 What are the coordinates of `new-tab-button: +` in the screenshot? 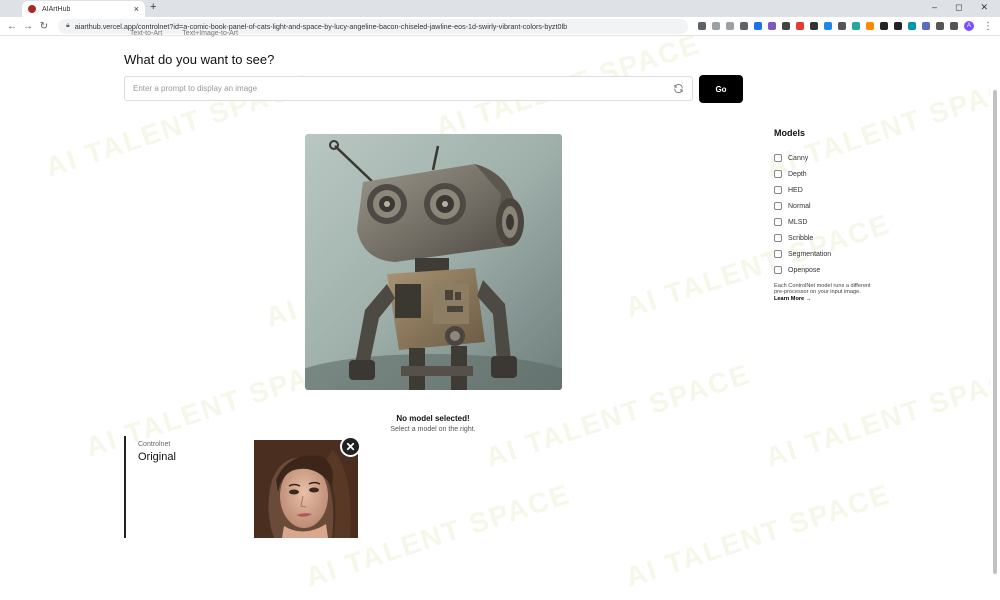 It's located at (153, 7).